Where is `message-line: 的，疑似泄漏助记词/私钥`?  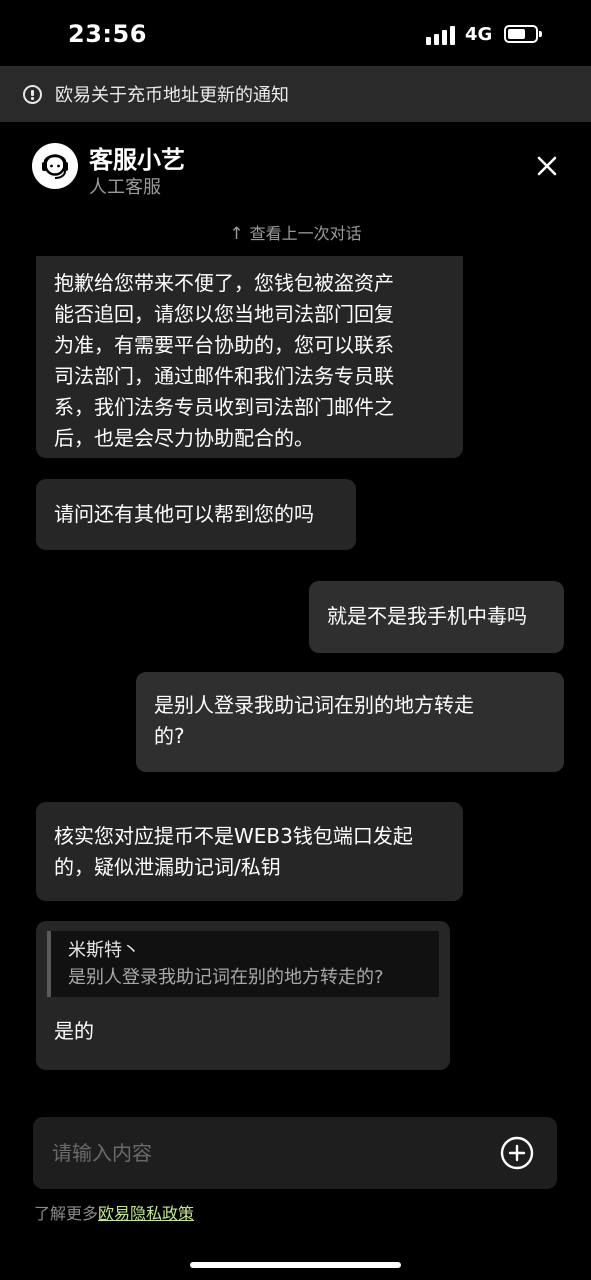
message-line: 的，疑似泄漏助记词/私钥 is located at coordinates (167, 867).